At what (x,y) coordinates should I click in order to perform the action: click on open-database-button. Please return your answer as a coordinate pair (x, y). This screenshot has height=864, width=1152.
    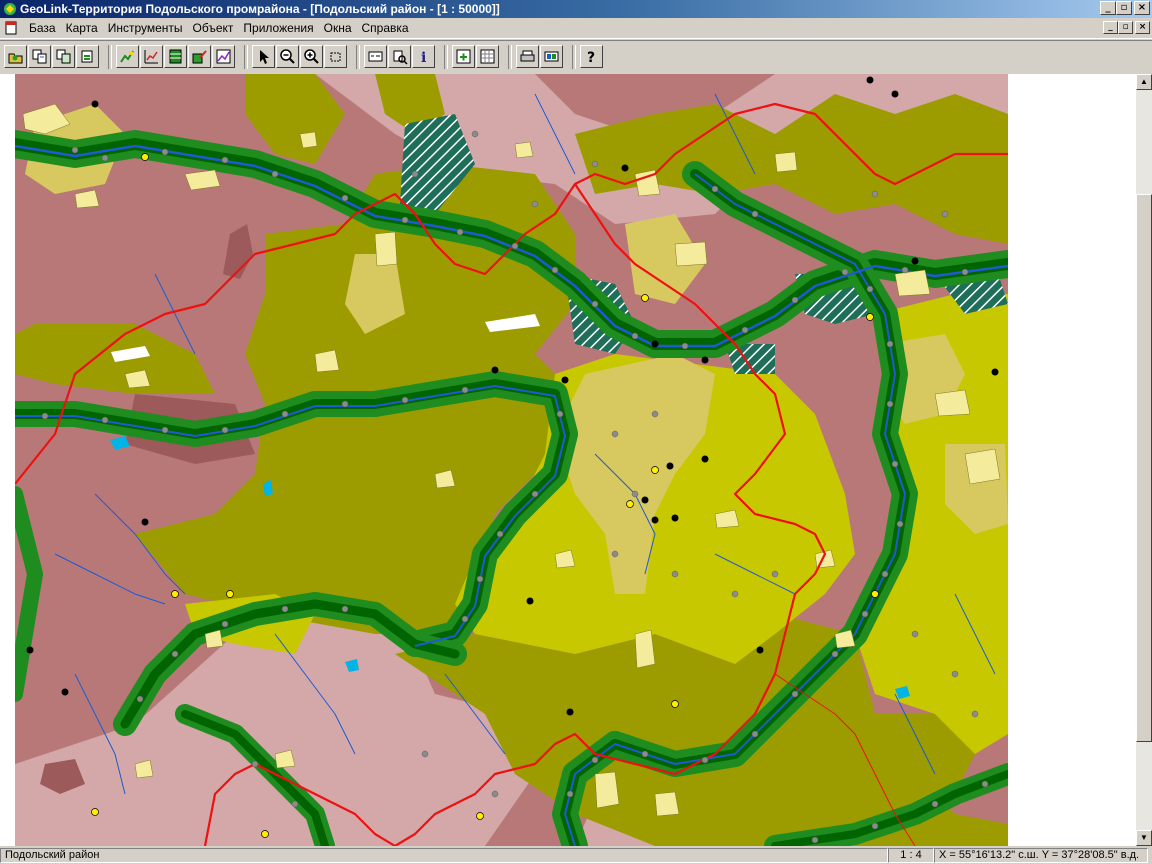
    Looking at the image, I should click on (15, 56).